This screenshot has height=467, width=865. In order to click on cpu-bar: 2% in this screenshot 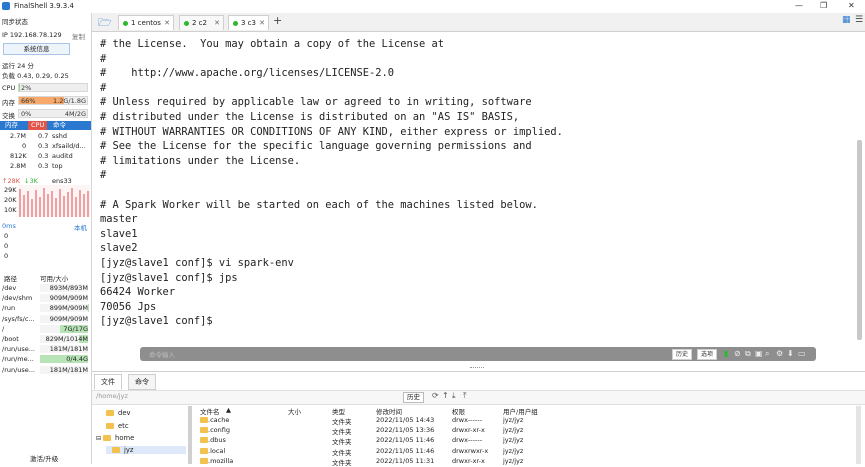, I will do `click(53, 87)`.